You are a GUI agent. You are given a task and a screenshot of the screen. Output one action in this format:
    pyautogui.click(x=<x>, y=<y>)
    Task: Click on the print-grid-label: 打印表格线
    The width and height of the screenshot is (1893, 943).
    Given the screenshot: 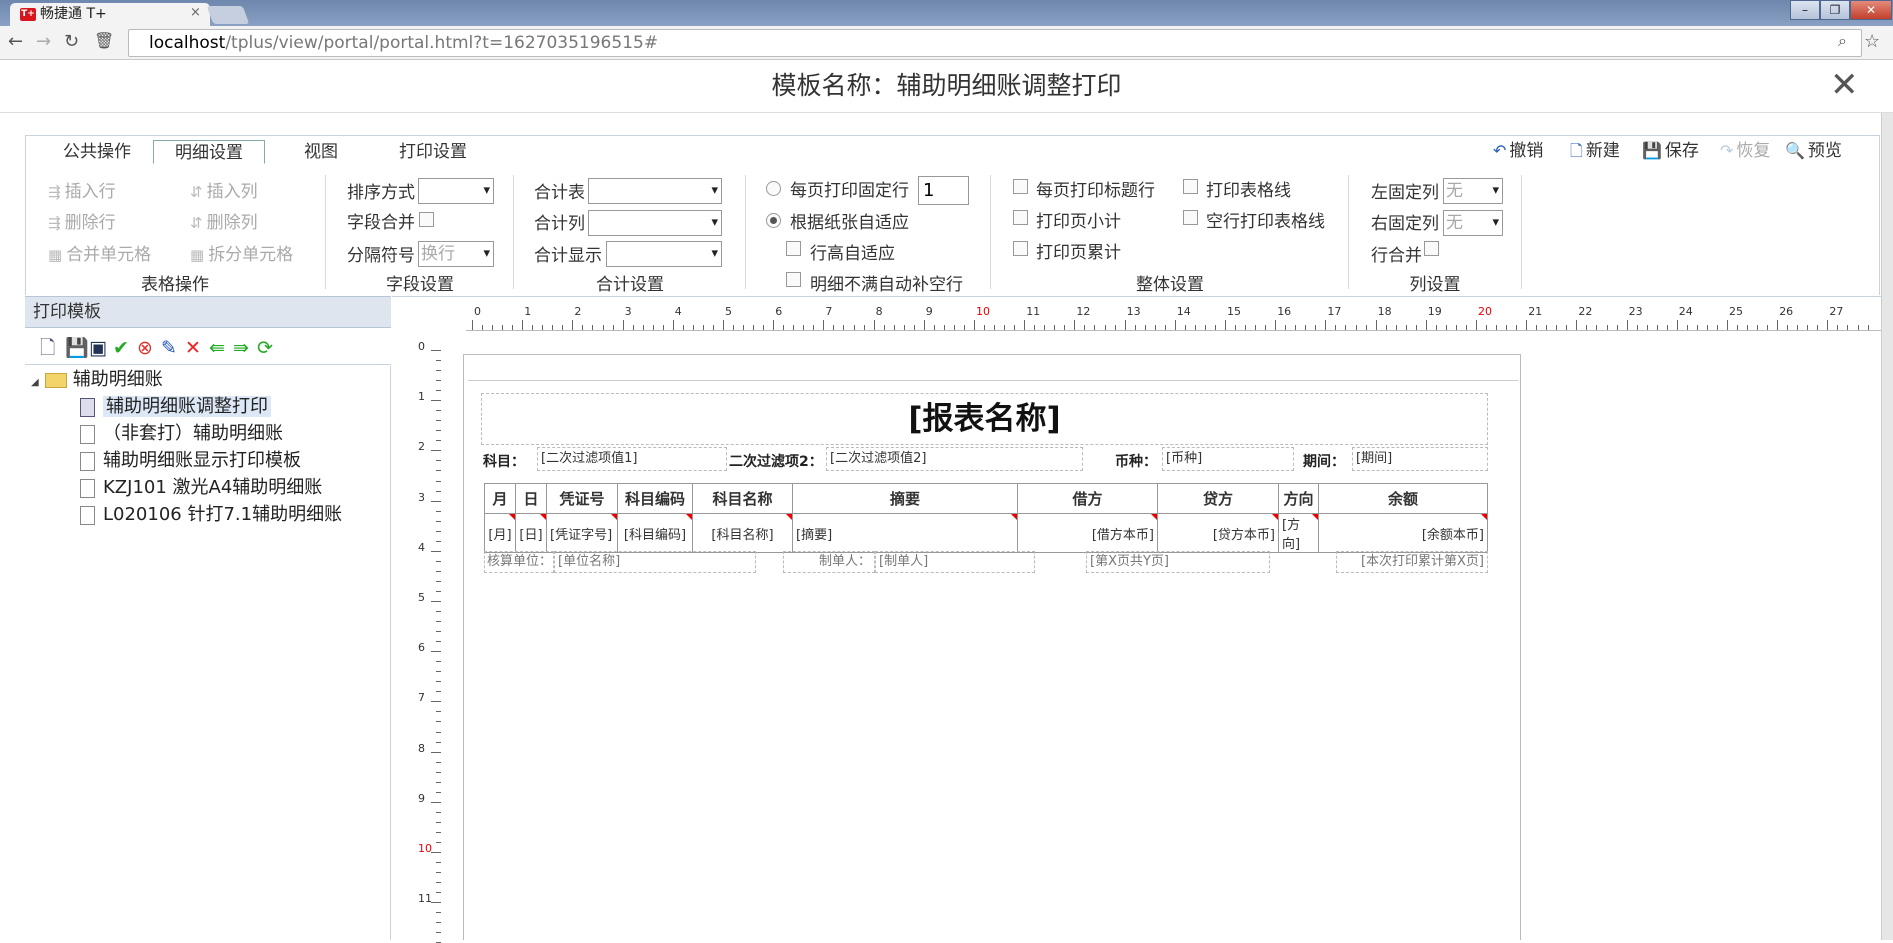 What is the action you would take?
    pyautogui.click(x=1248, y=191)
    